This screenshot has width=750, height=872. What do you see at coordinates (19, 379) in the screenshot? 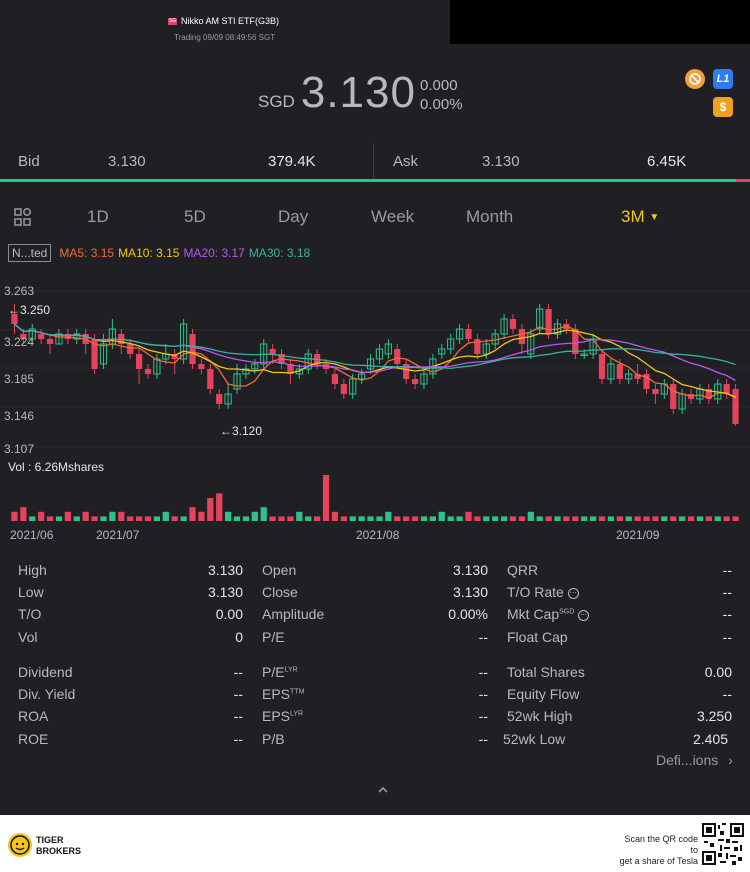
I see `y-tick-label: 3.185` at bounding box center [19, 379].